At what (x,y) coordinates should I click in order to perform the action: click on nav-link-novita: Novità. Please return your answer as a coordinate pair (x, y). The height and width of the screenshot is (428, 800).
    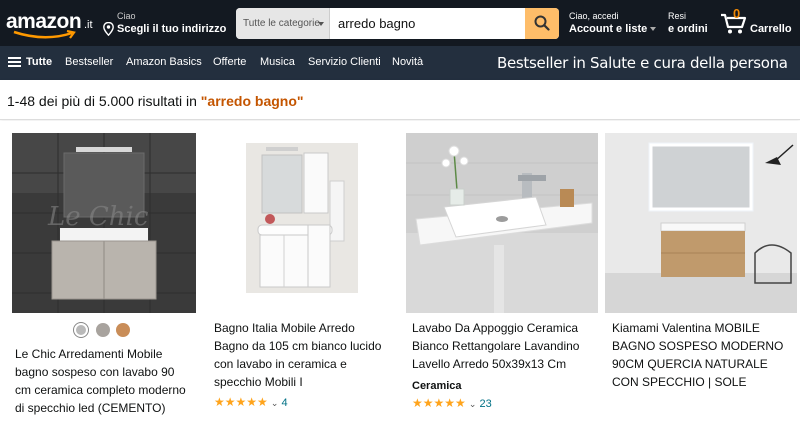
    Looking at the image, I should click on (407, 62).